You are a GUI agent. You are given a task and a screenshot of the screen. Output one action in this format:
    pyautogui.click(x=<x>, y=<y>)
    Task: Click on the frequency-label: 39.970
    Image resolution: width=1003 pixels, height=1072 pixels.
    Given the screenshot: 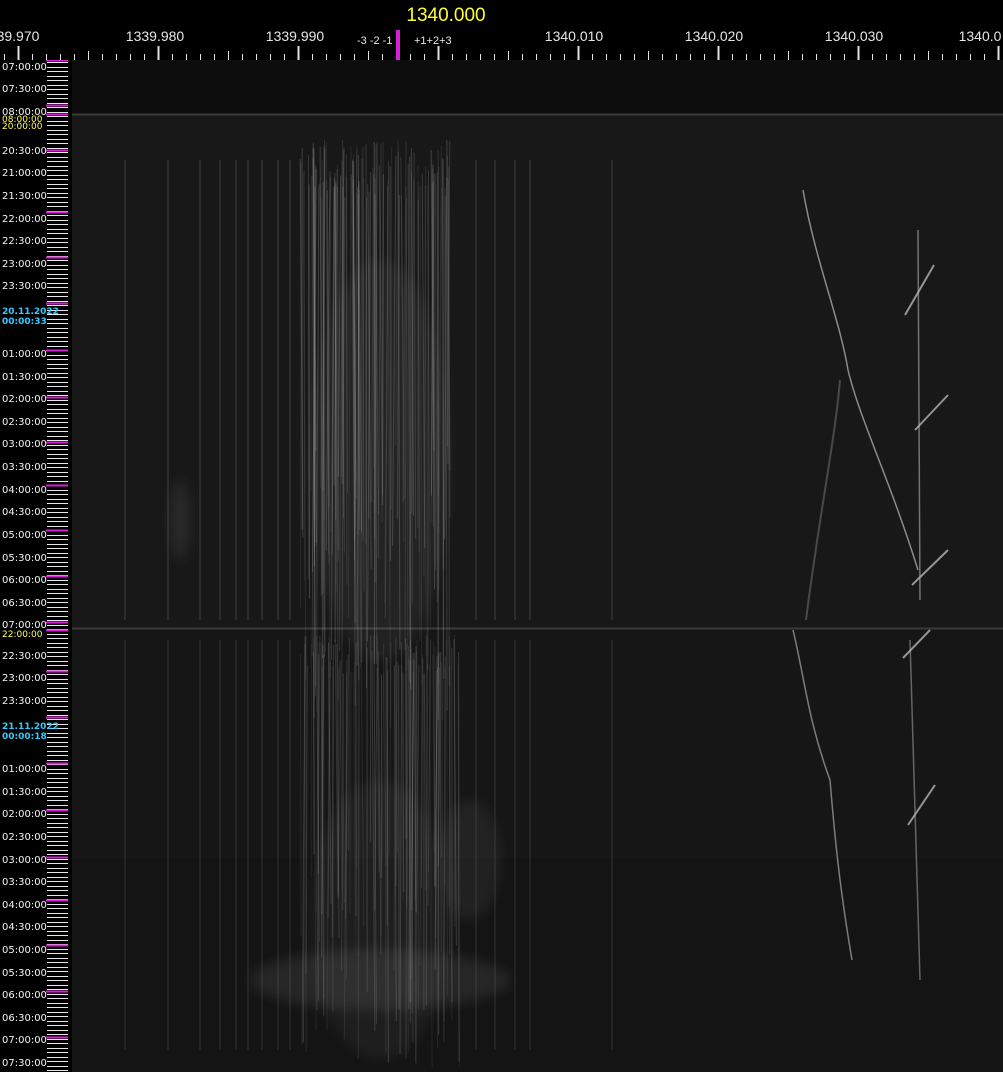 What is the action you would take?
    pyautogui.click(x=20, y=36)
    